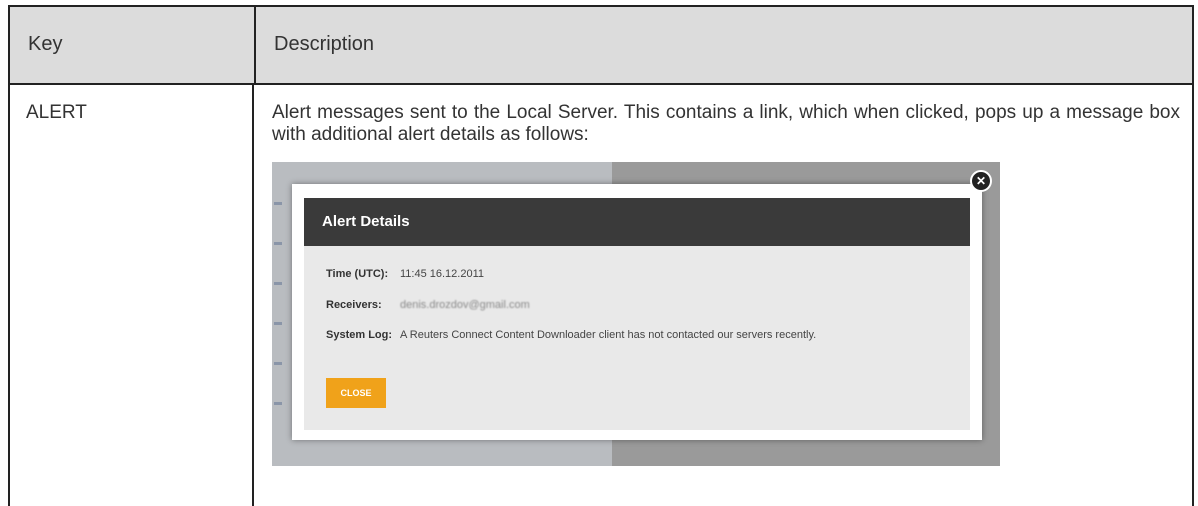 The width and height of the screenshot is (1198, 506). Describe the element at coordinates (359, 335) in the screenshot. I see `system-log-label: System Log:` at that location.